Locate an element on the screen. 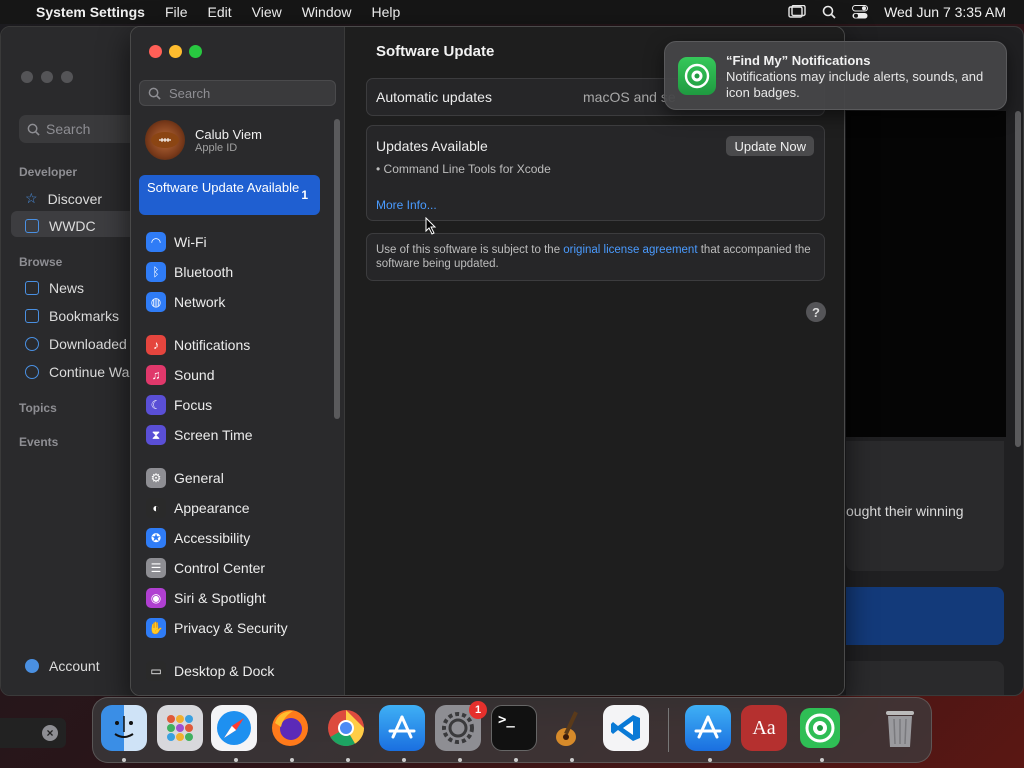 The image size is (1024, 768). bg-video-area is located at coordinates (926, 274).